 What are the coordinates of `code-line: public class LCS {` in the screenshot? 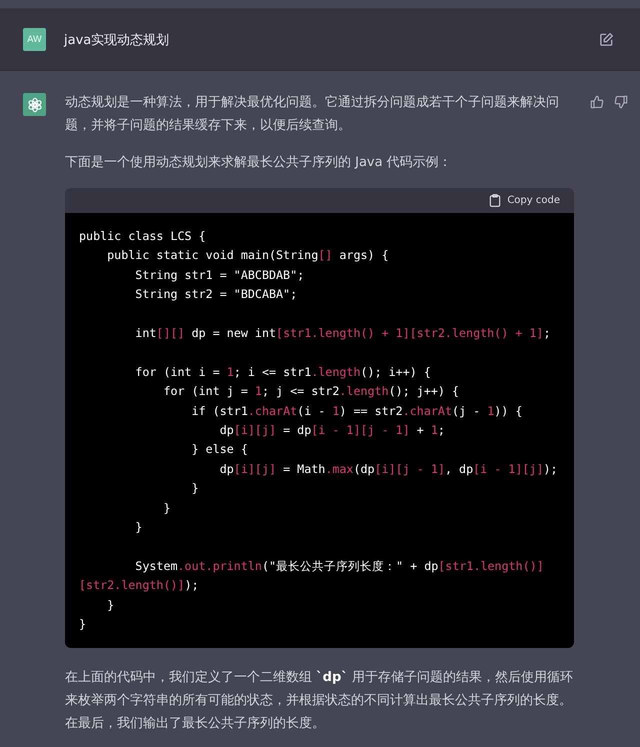 It's located at (143, 236).